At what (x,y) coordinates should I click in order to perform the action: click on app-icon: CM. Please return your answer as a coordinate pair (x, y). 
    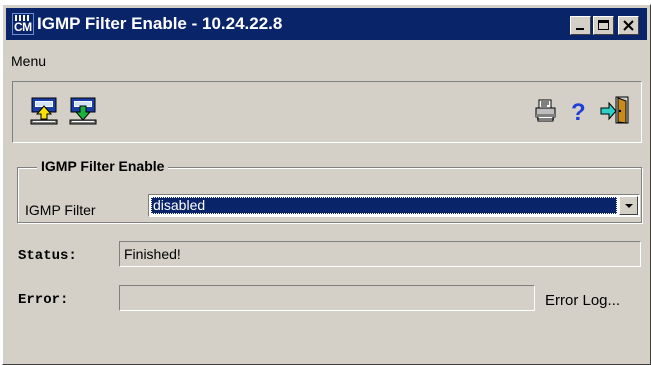
    Looking at the image, I should click on (23, 24).